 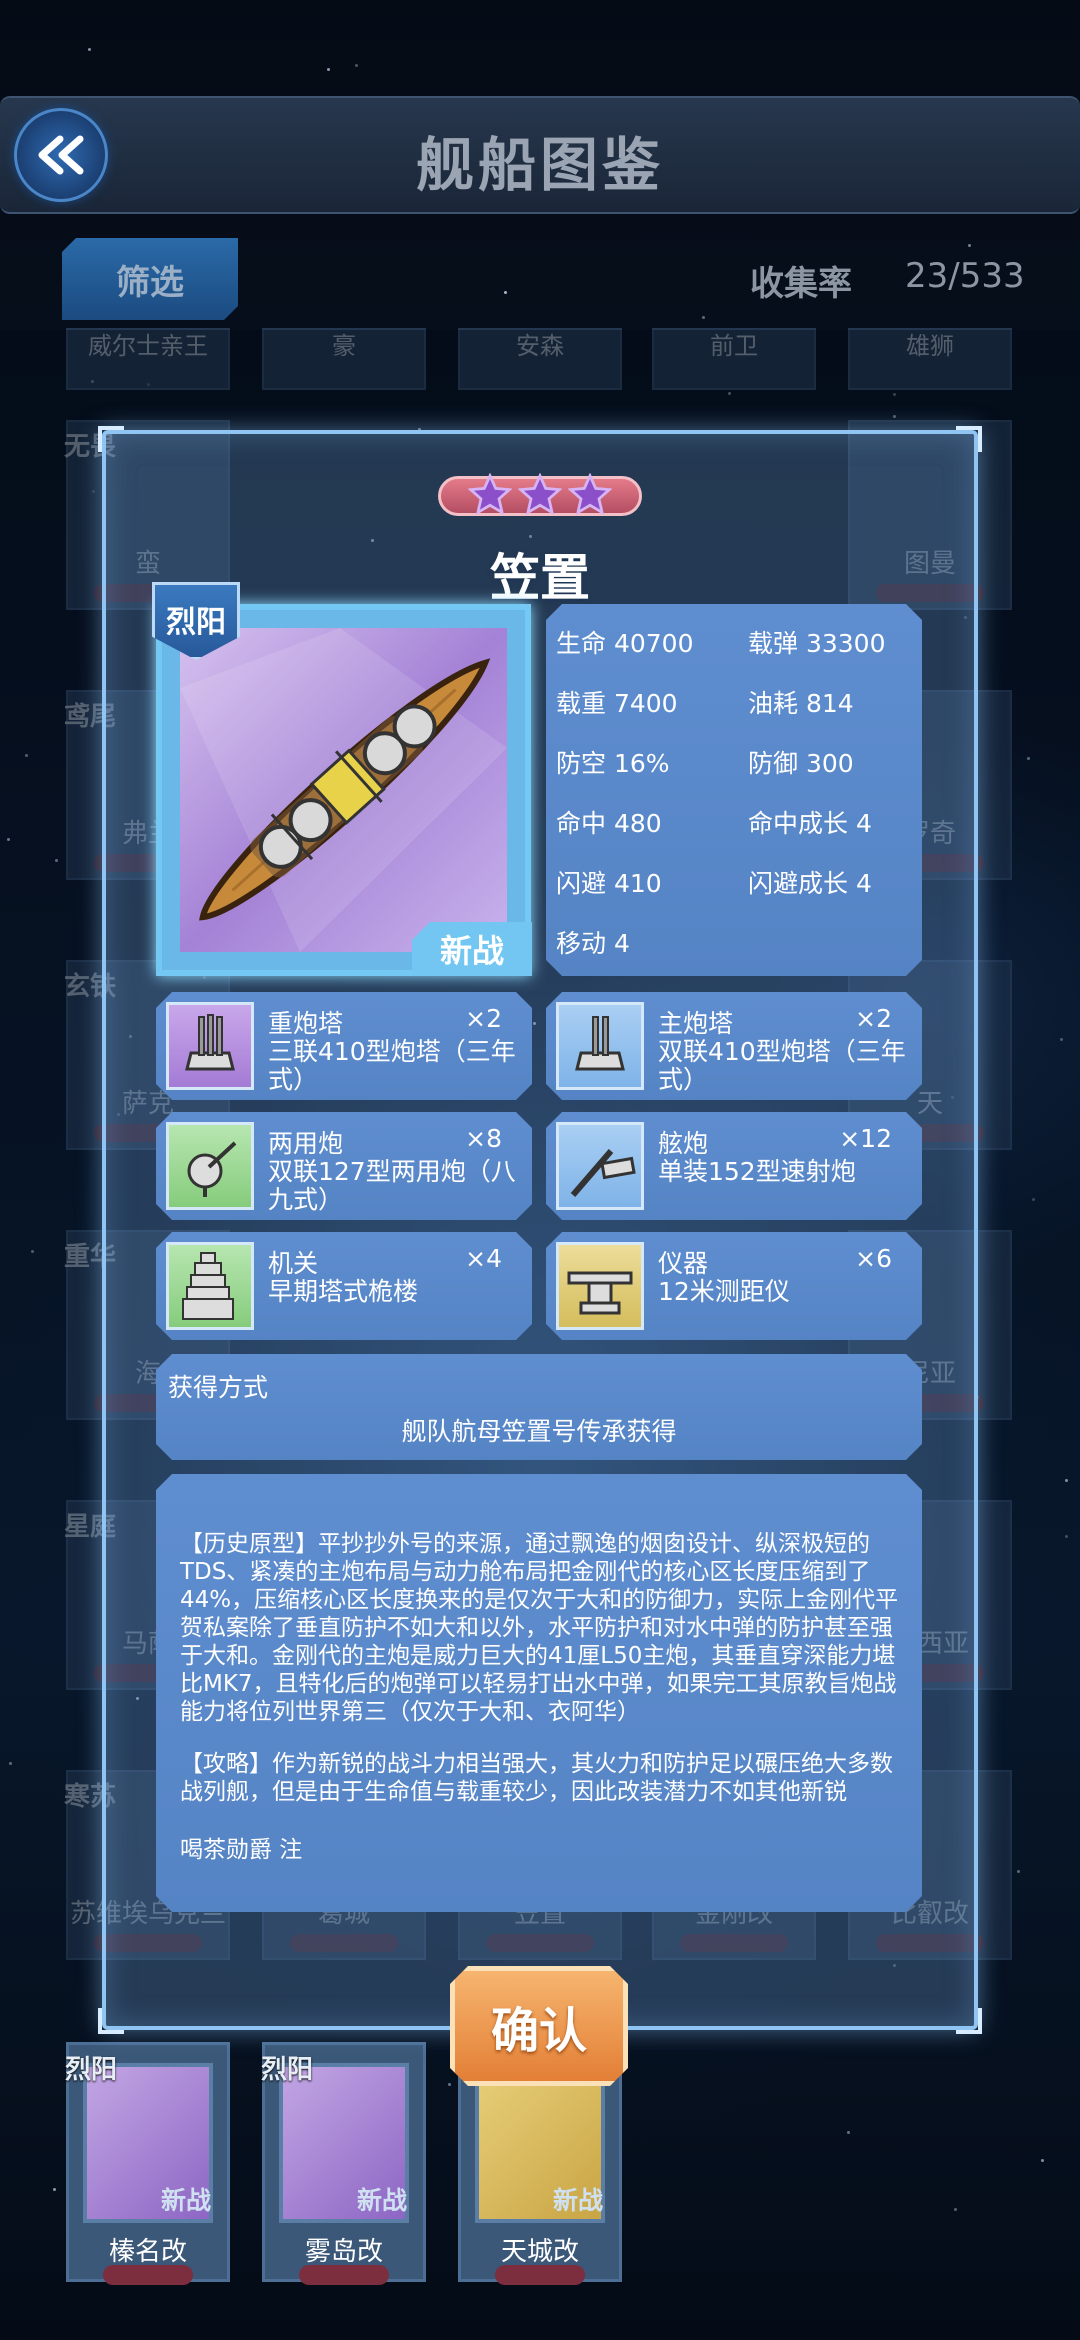 What do you see at coordinates (773, 703) in the screenshot?
I see `stat-label: 油耗` at bounding box center [773, 703].